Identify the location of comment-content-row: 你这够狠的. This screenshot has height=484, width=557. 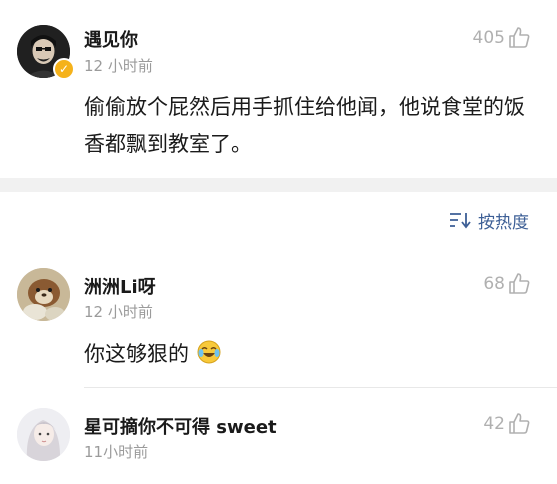
(153, 354).